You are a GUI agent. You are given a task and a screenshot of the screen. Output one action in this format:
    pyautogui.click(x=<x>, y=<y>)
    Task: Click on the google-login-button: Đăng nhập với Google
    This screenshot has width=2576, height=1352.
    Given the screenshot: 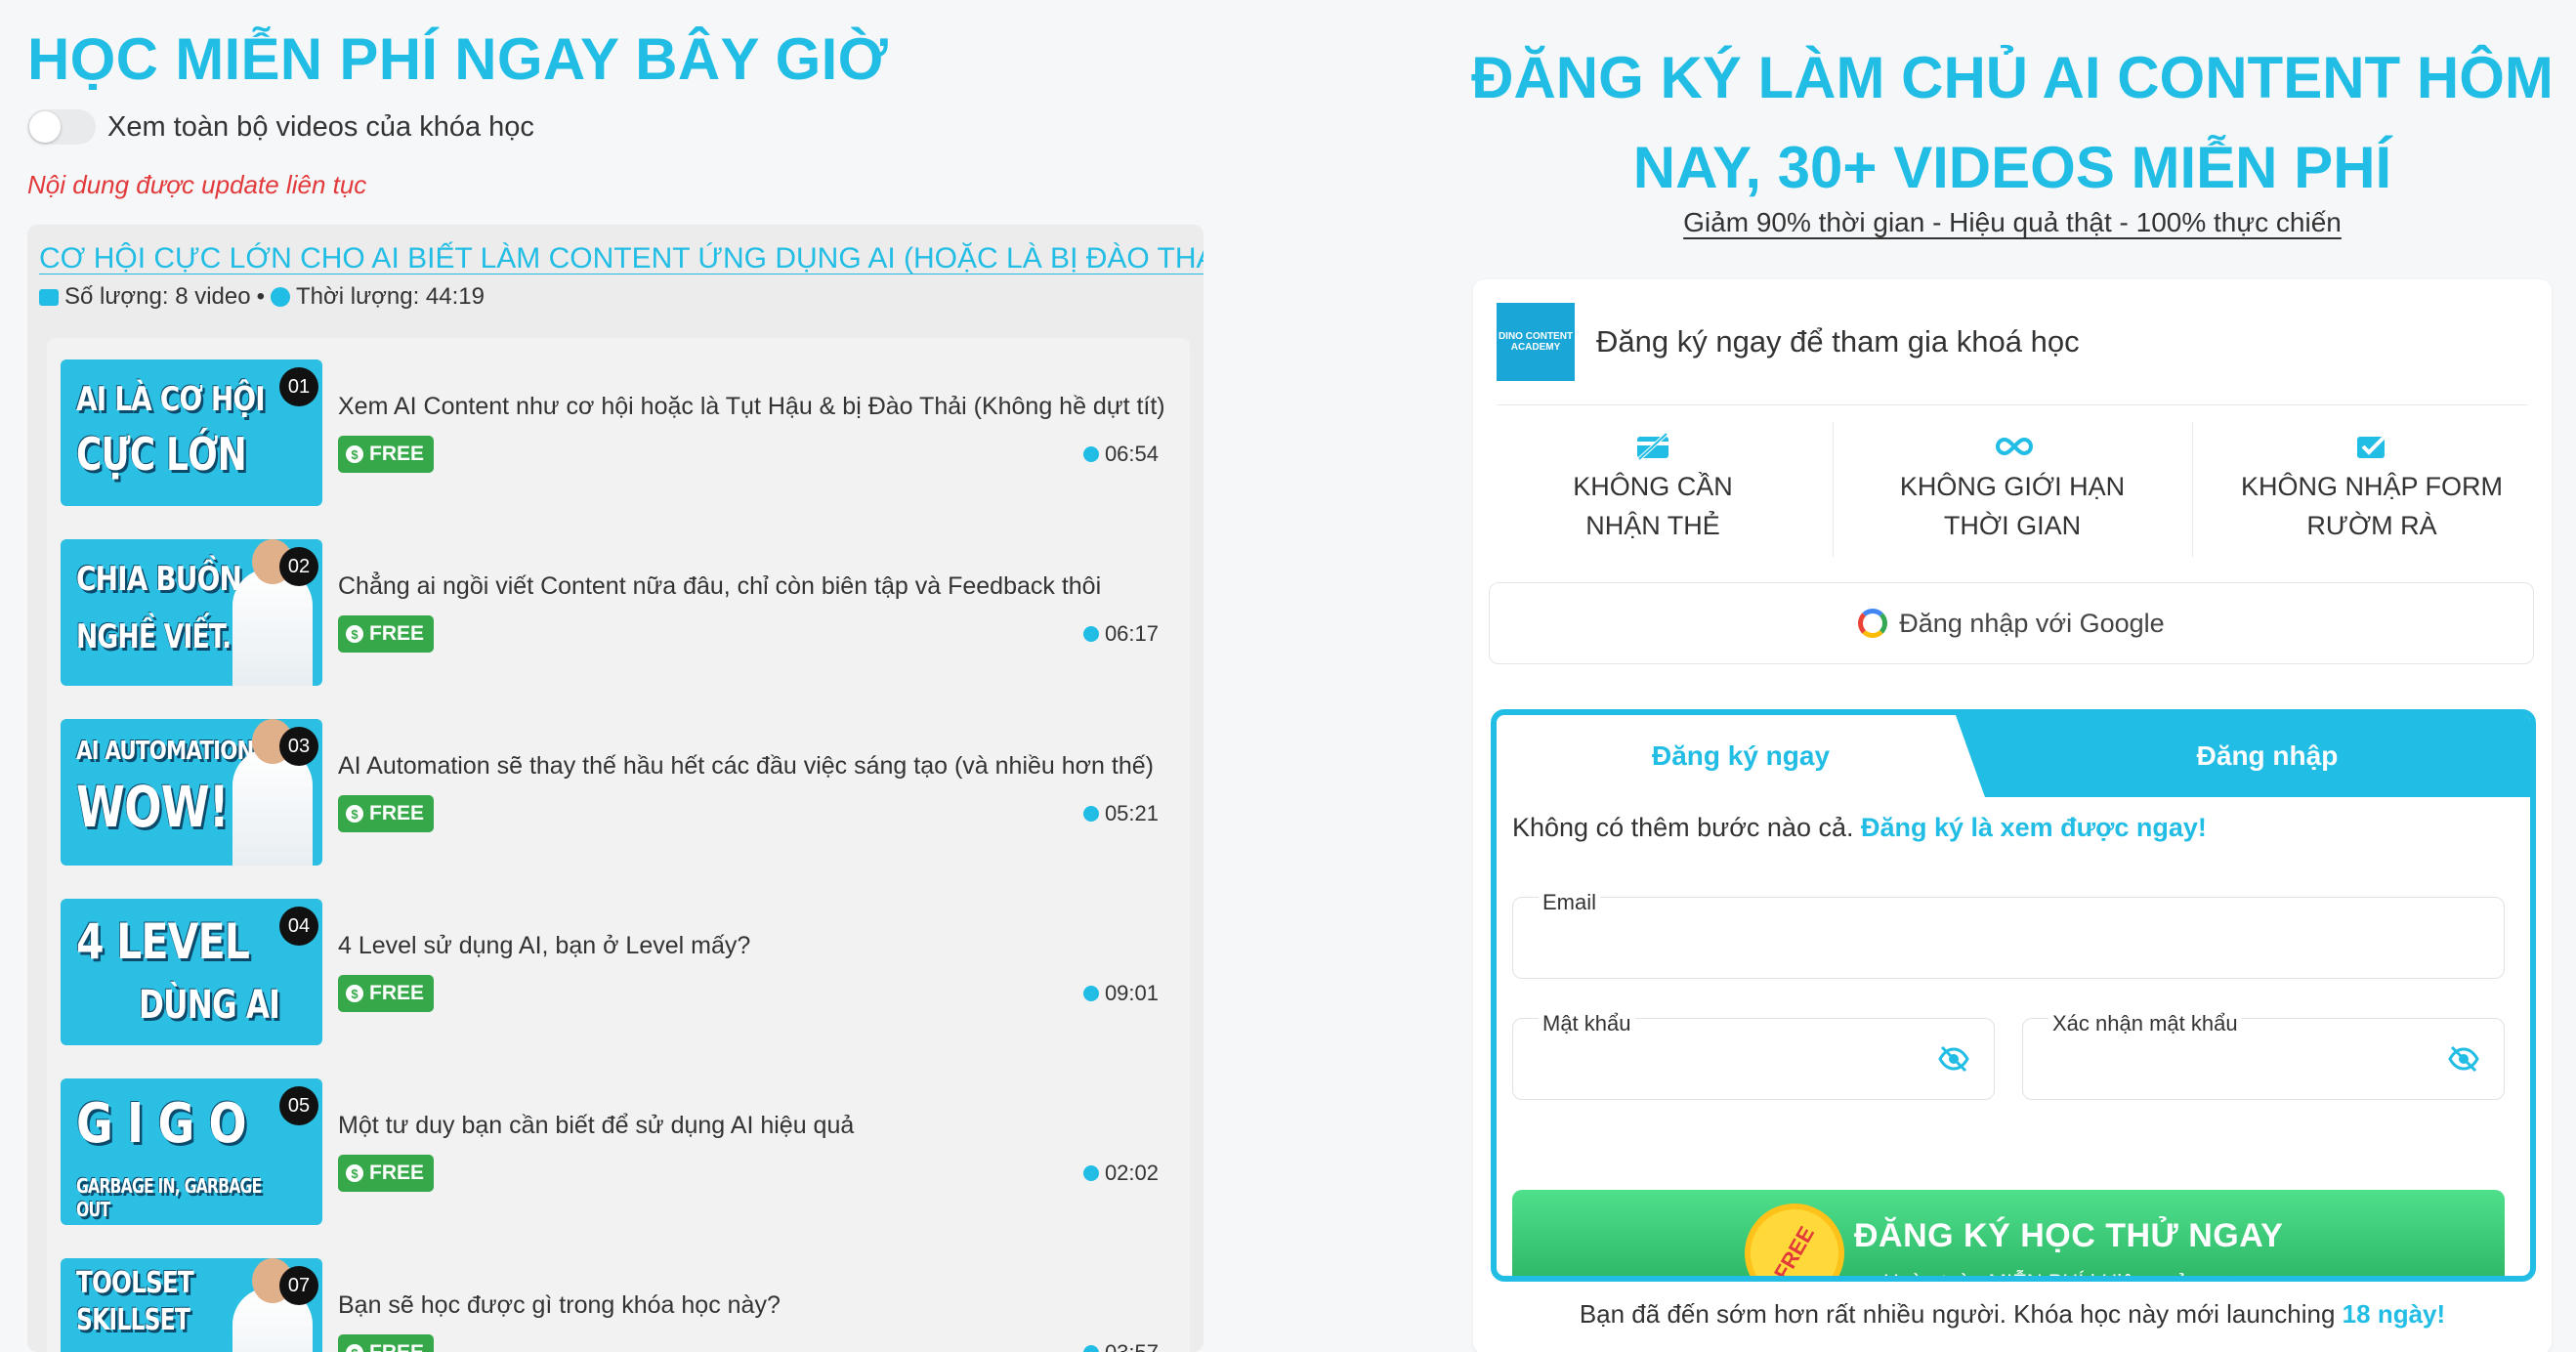 What is the action you would take?
    pyautogui.click(x=2011, y=623)
    